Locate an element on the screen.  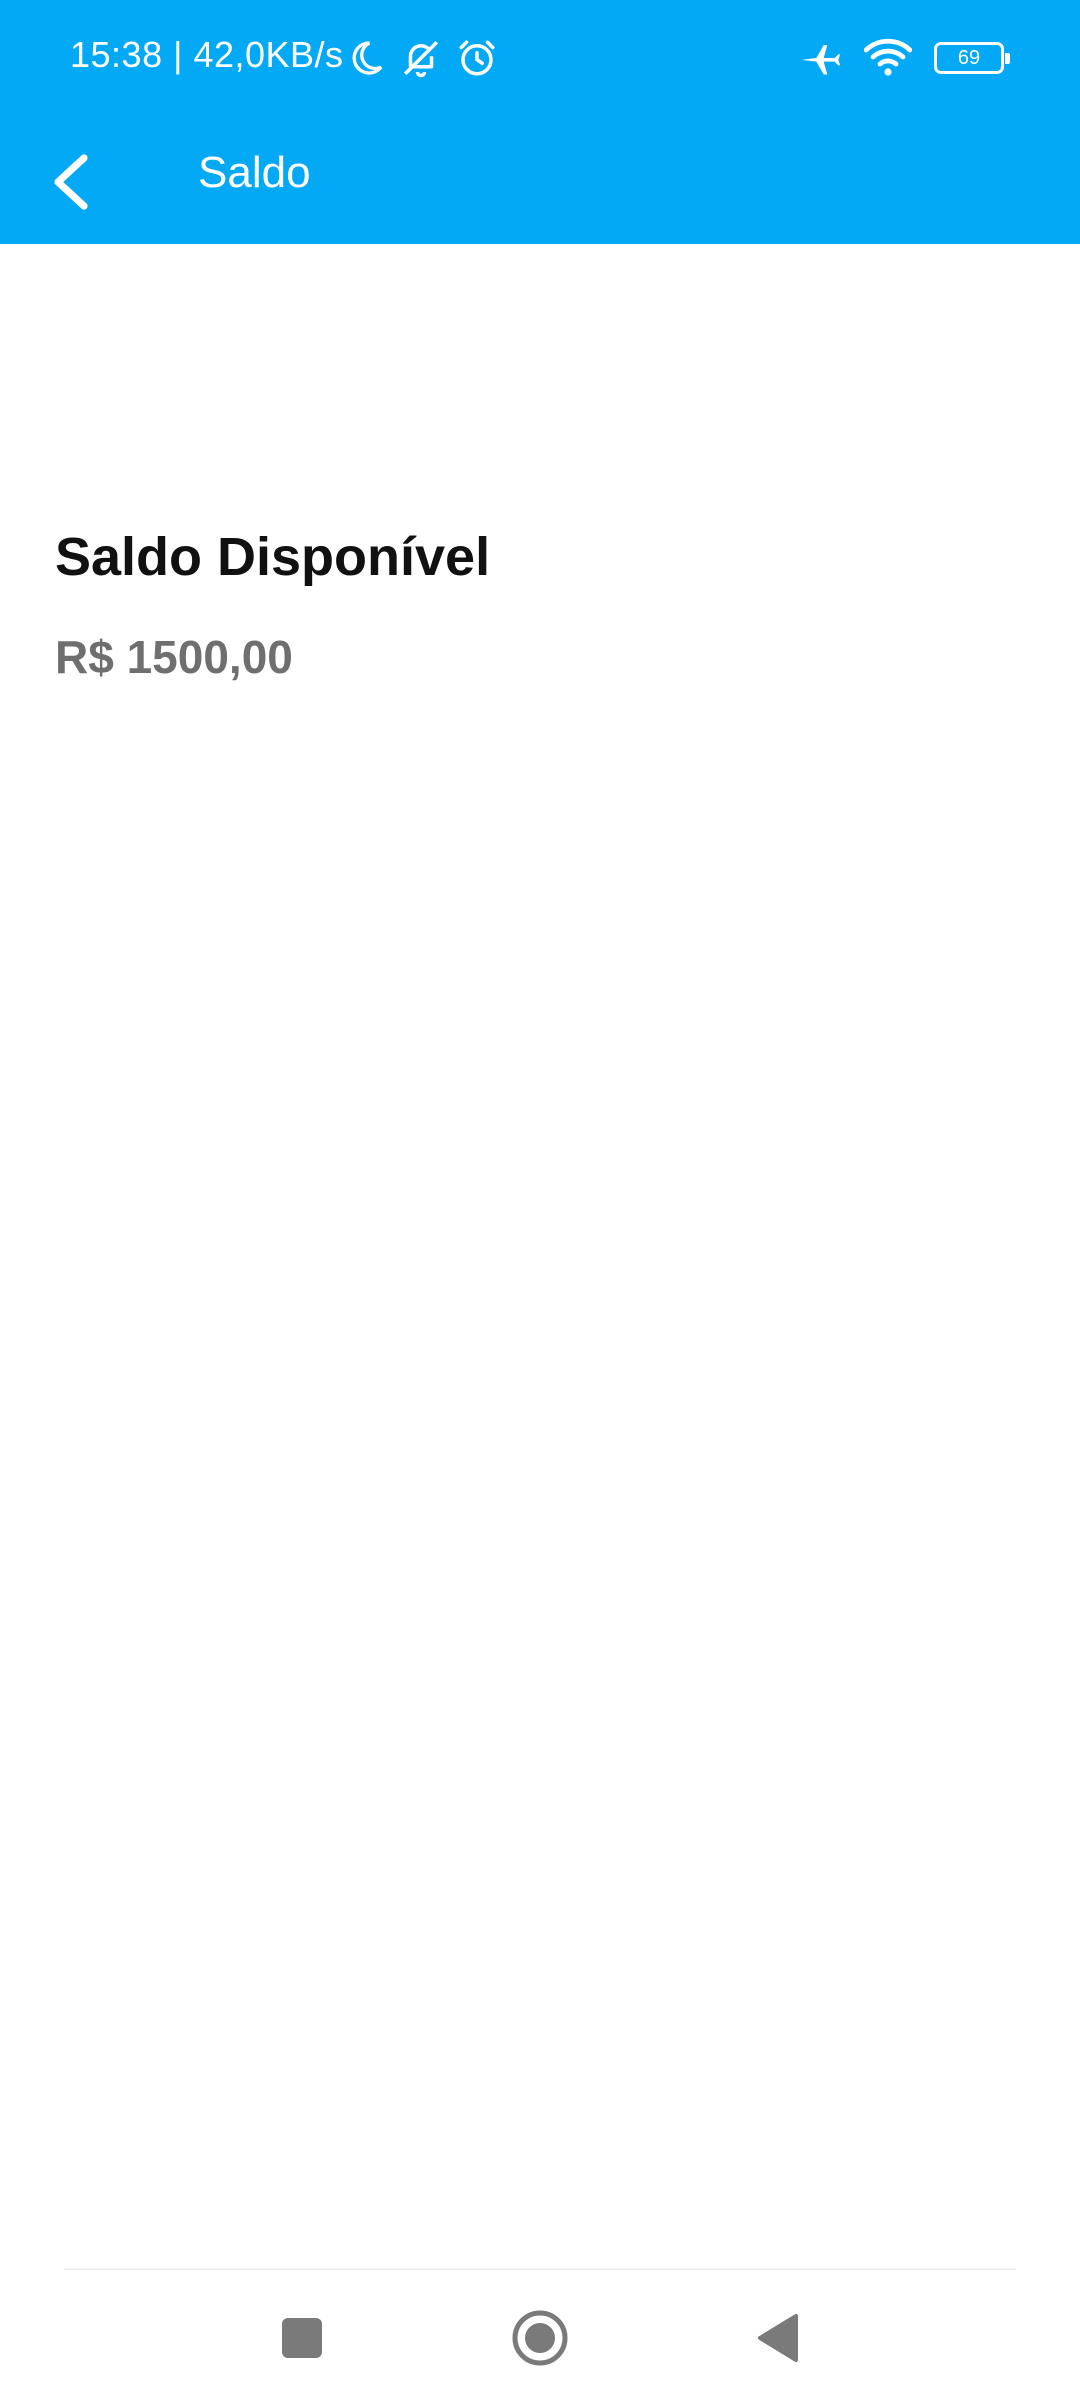
chevron-left-icon is located at coordinates (70, 182).